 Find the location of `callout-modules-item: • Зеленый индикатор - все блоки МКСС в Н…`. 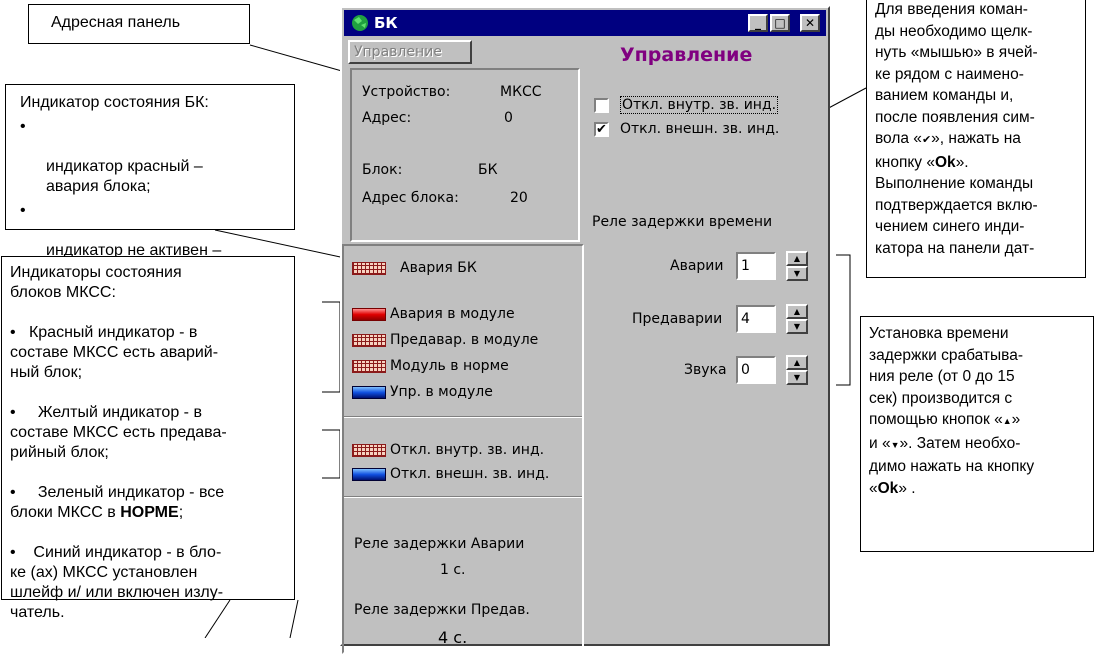

callout-modules-item: • Зеленый индикатор - все блоки МКСС в Н… is located at coordinates (117, 502).